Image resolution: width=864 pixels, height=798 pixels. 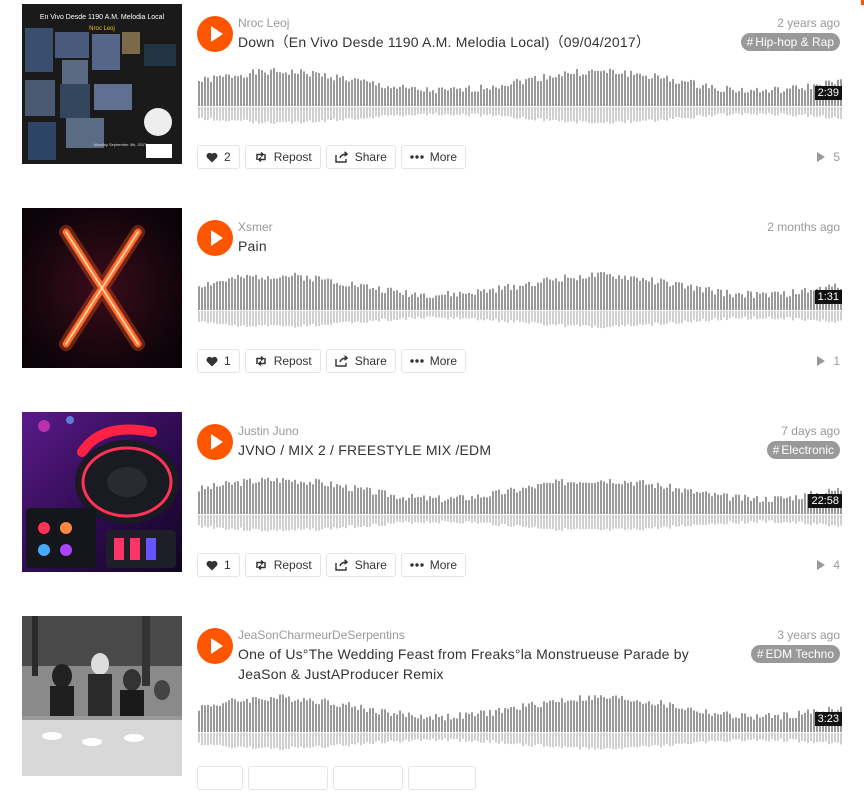 I want to click on track-artist: Justin Juno, so click(x=268, y=431).